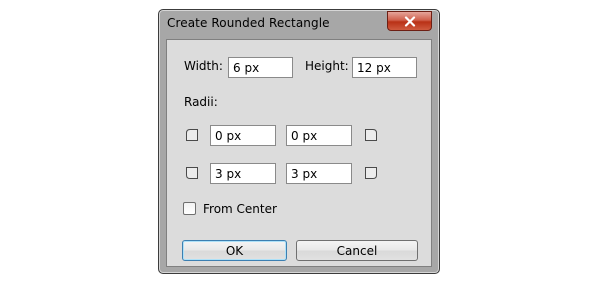 The height and width of the screenshot is (285, 600). What do you see at coordinates (327, 66) in the screenshot?
I see `height-label: Height:` at bounding box center [327, 66].